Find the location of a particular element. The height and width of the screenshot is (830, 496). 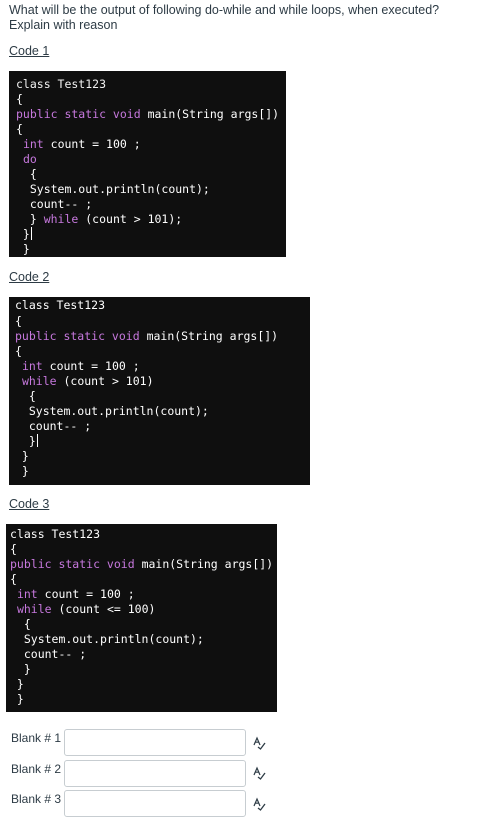

code1-line-7: { is located at coordinates (26, 174).